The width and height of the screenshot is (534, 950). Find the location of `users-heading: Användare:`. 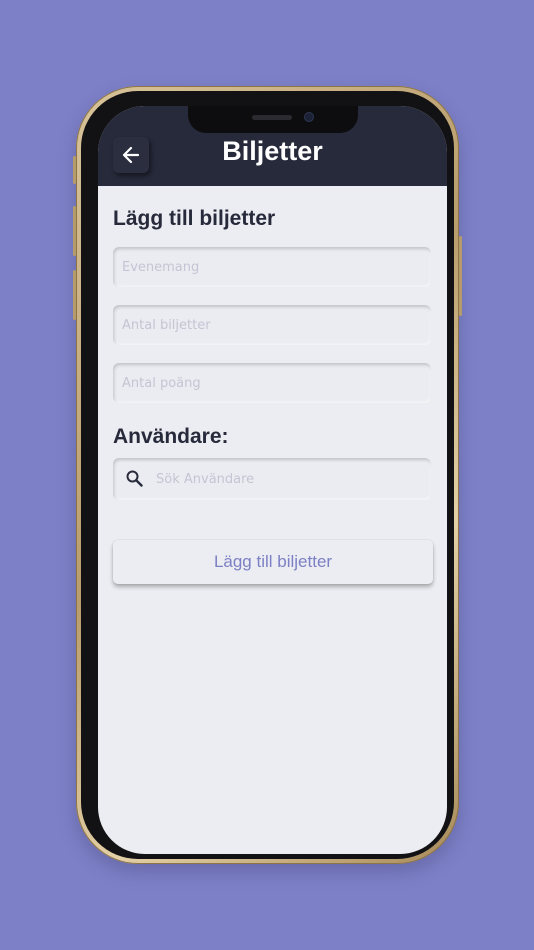

users-heading: Användare: is located at coordinates (171, 436).